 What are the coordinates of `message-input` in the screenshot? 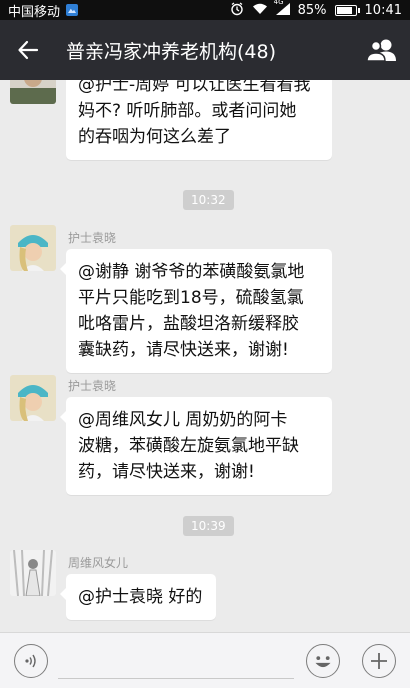 It's located at (176, 661).